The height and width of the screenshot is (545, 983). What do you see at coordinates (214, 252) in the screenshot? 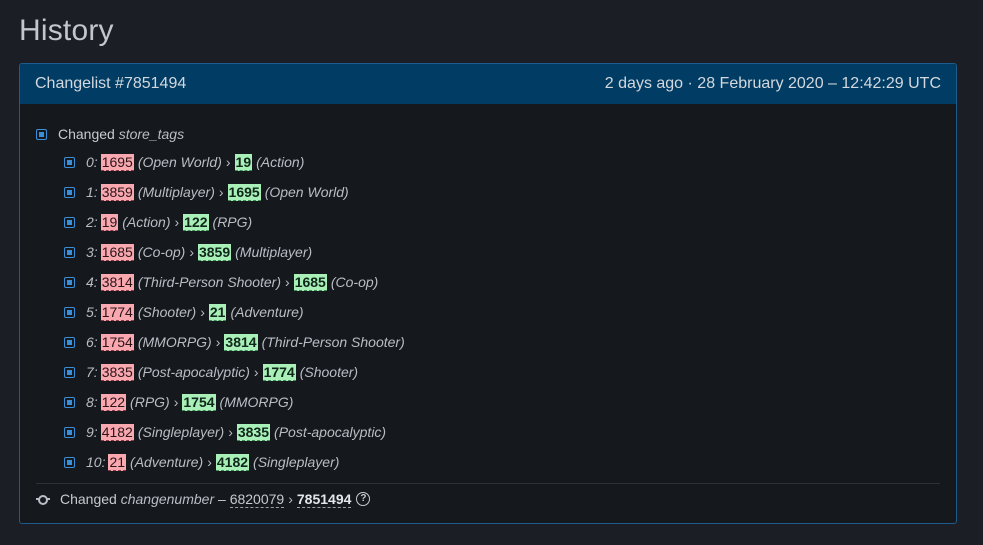
I see `new-tag-id: 3859` at bounding box center [214, 252].